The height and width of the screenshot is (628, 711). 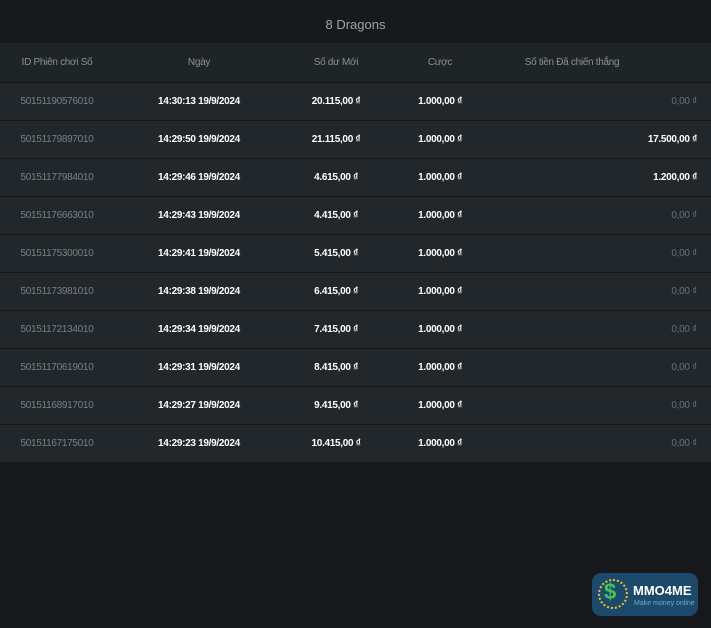 I want to click on new-balance: 20.115,00 ₫, so click(x=336, y=101).